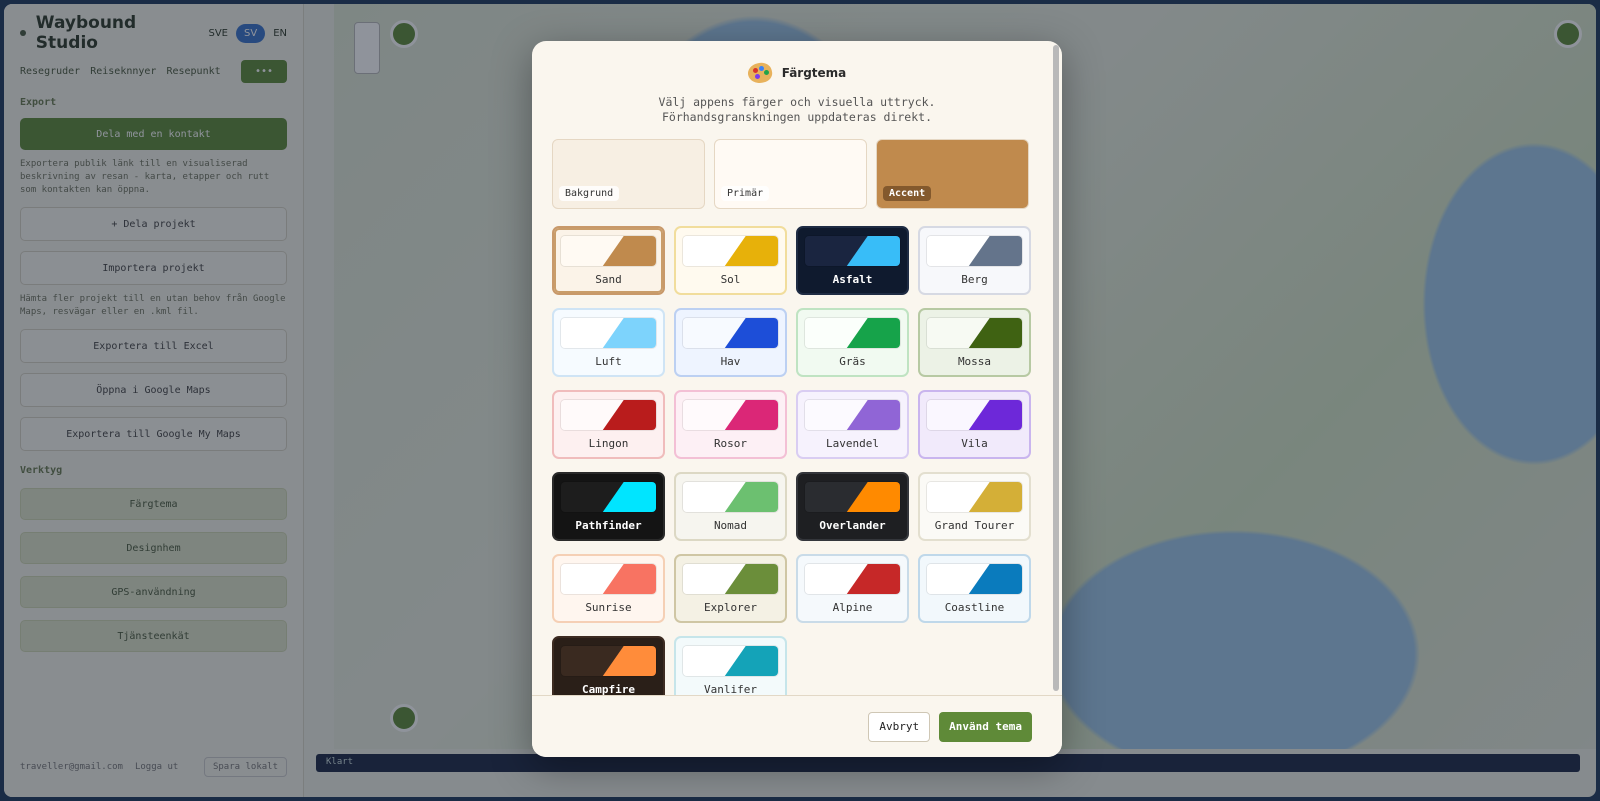 The image size is (1600, 801). I want to click on theme-name: Hav, so click(730, 361).